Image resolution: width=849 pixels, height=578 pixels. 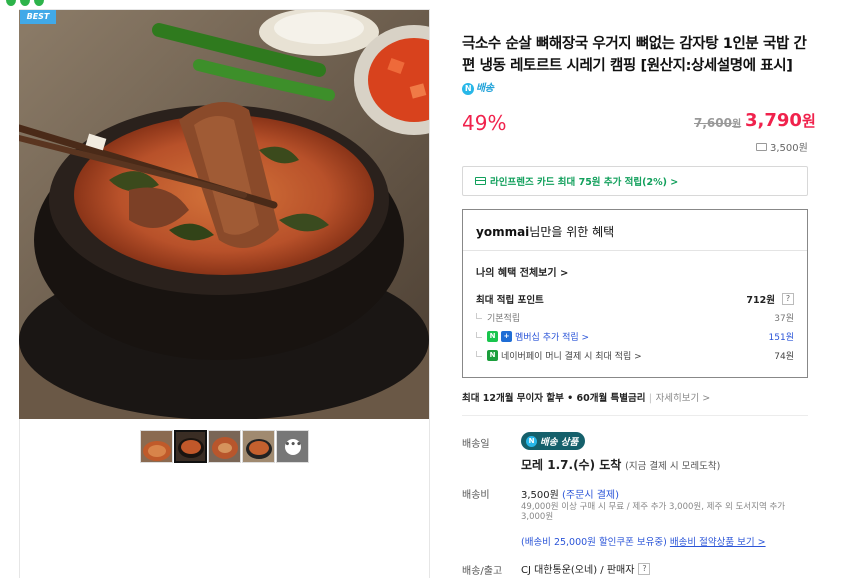 What do you see at coordinates (784, 319) in the screenshot?
I see `basic-points-value: 37원` at bounding box center [784, 319].